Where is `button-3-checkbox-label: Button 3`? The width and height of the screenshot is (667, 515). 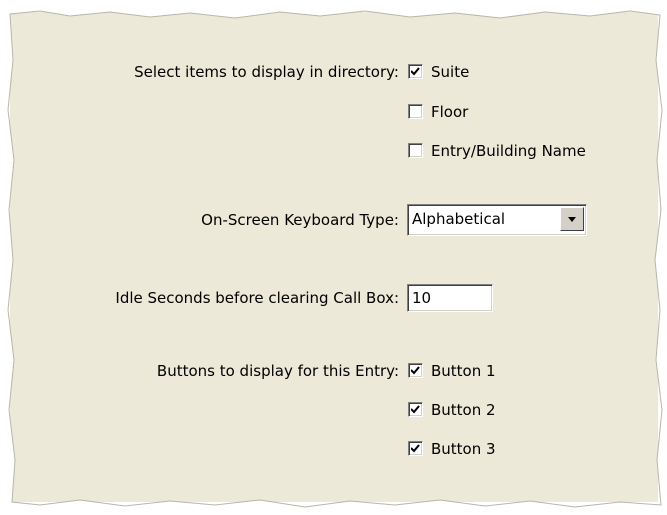
button-3-checkbox-label: Button 3 is located at coordinates (463, 449).